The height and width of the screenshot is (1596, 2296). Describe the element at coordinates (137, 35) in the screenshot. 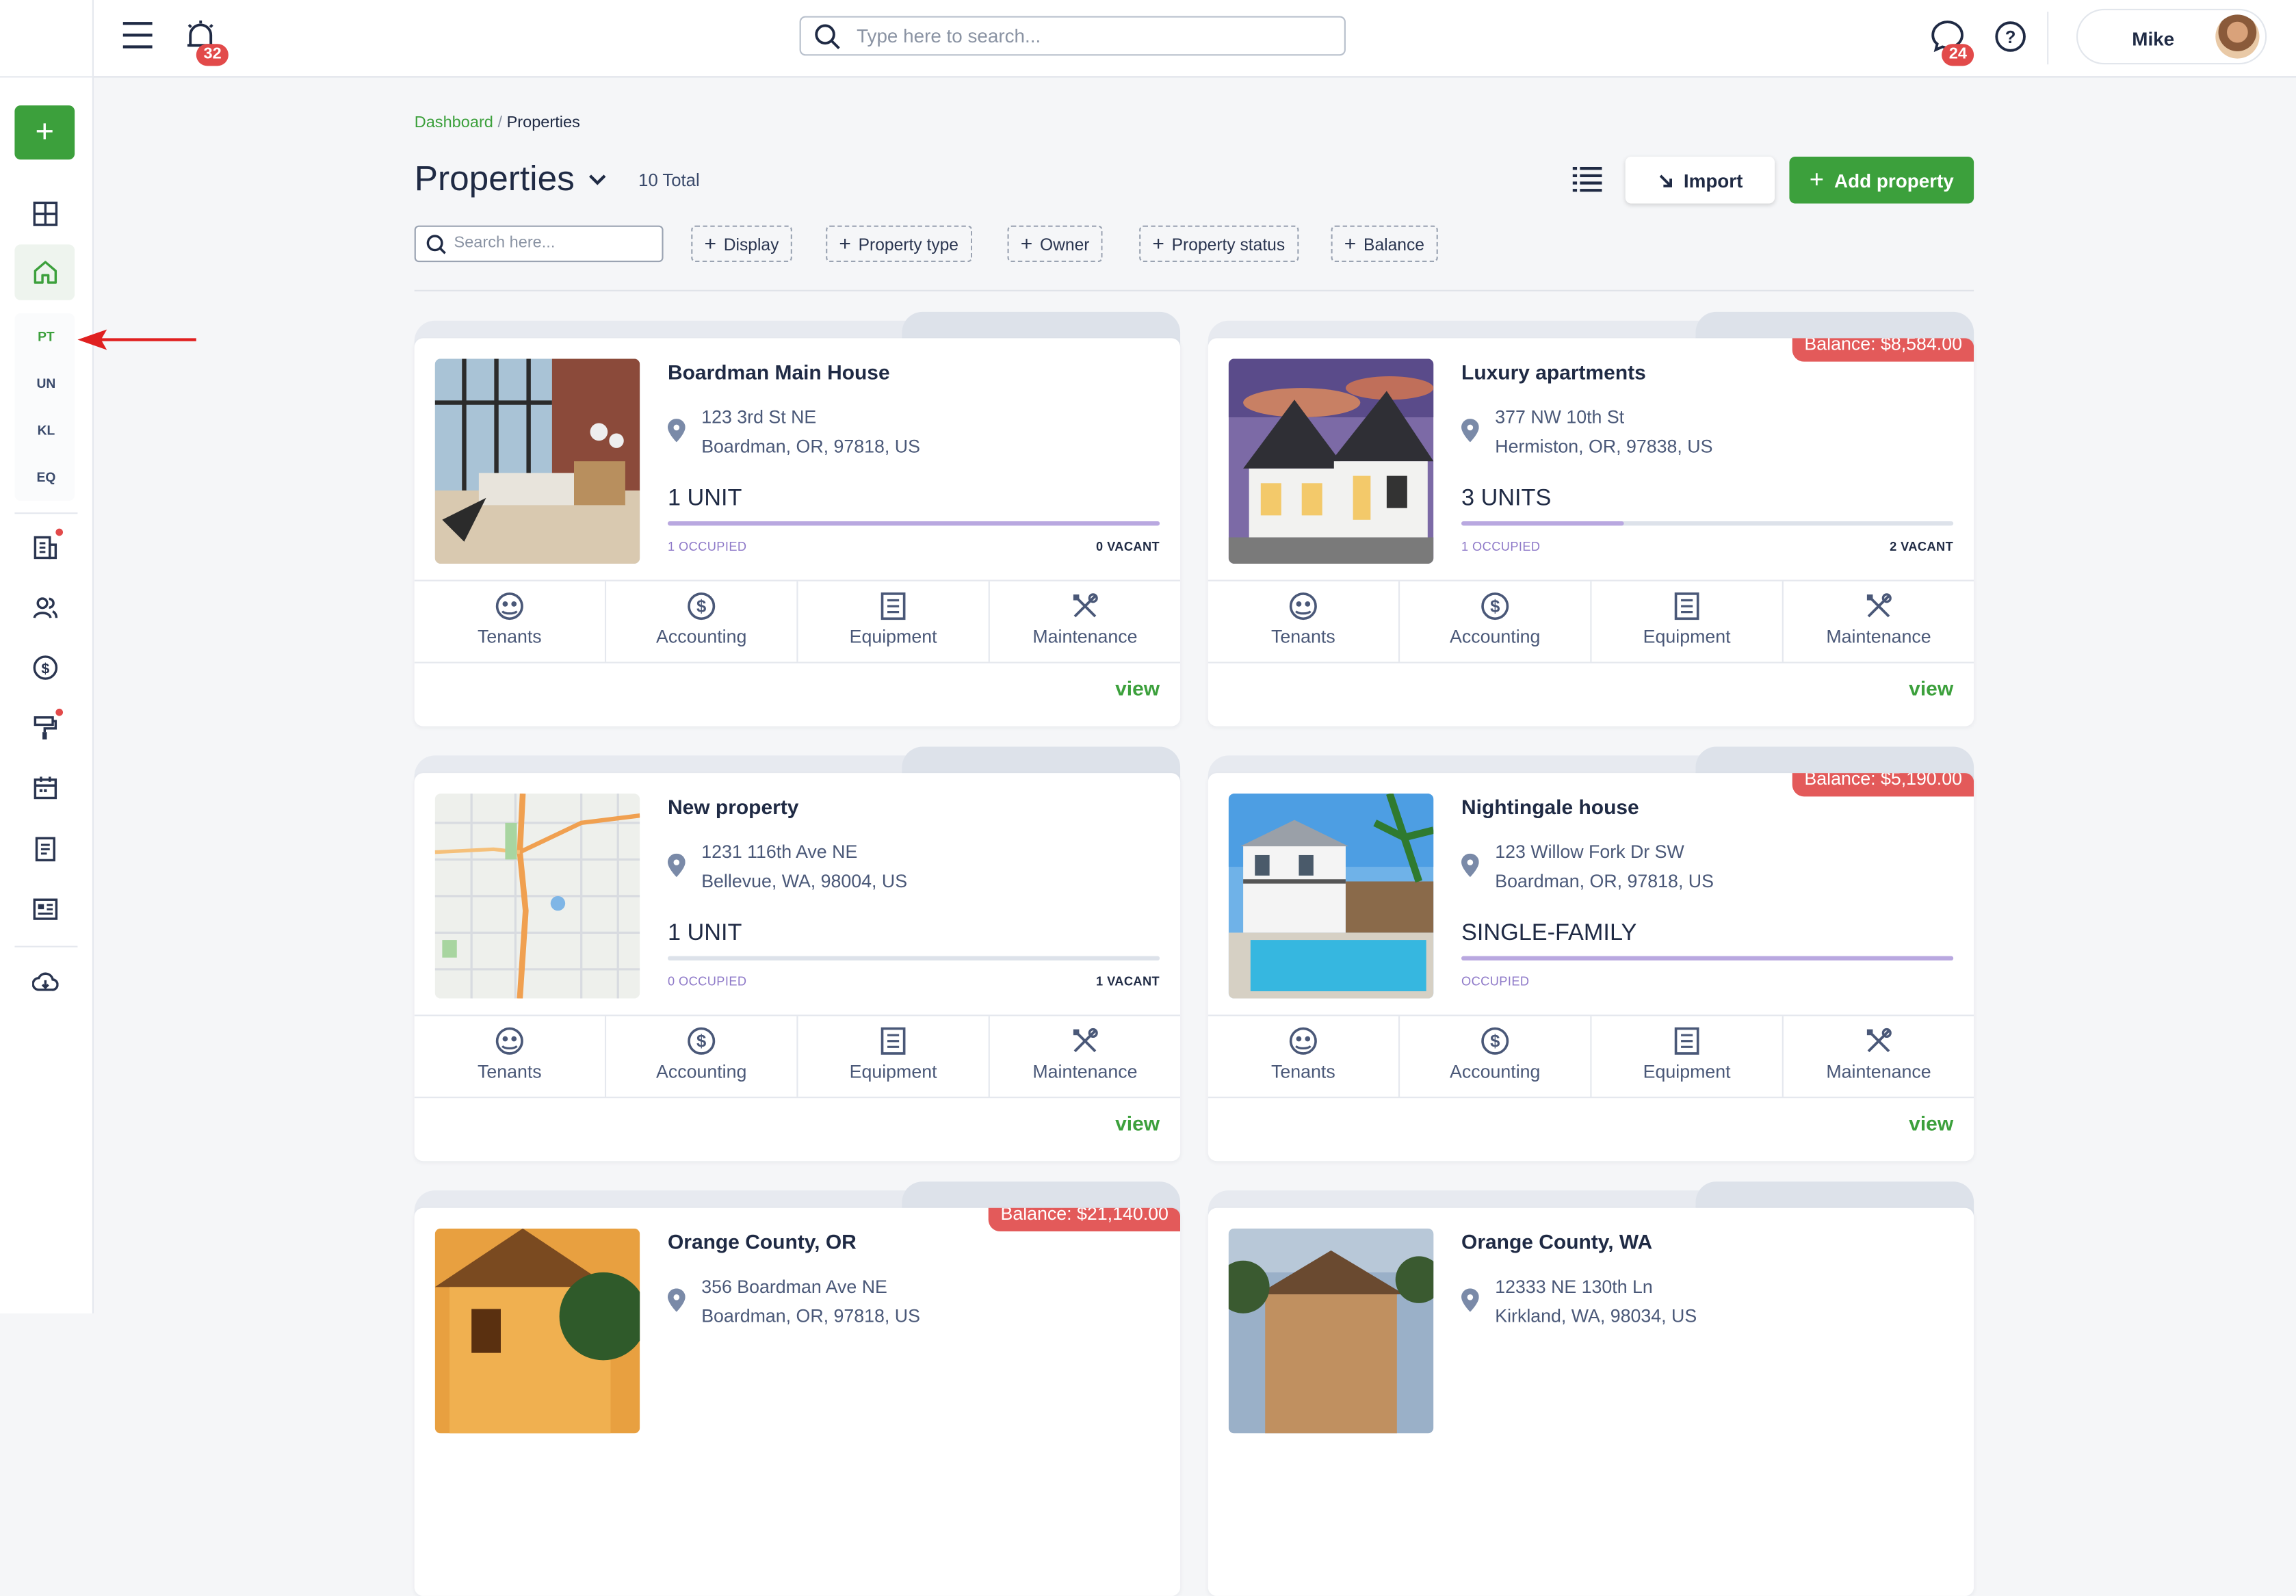

I see `menu-toggle-icon` at that location.